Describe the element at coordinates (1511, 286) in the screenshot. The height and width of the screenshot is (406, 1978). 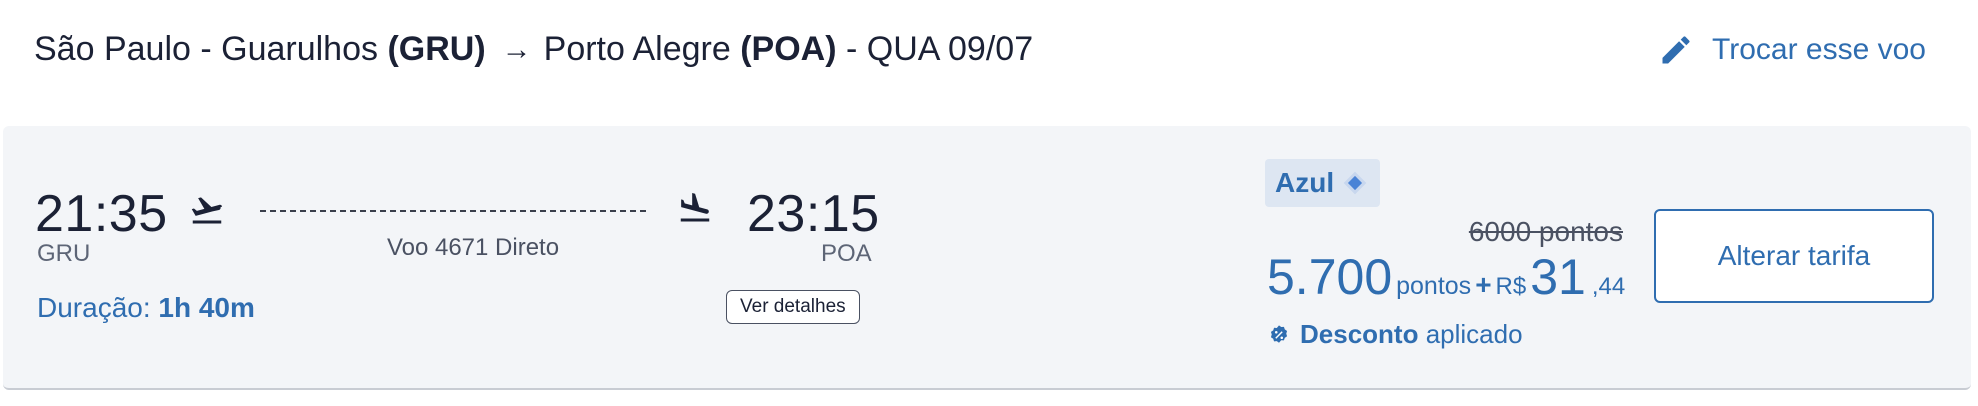
I see `currency-symbol: R$` at that location.